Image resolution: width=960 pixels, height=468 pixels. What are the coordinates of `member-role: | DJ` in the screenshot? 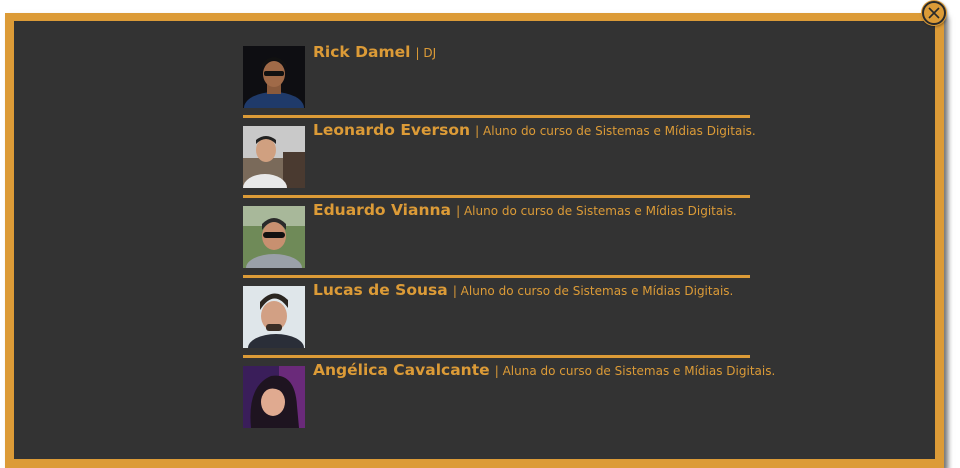 It's located at (426, 53).